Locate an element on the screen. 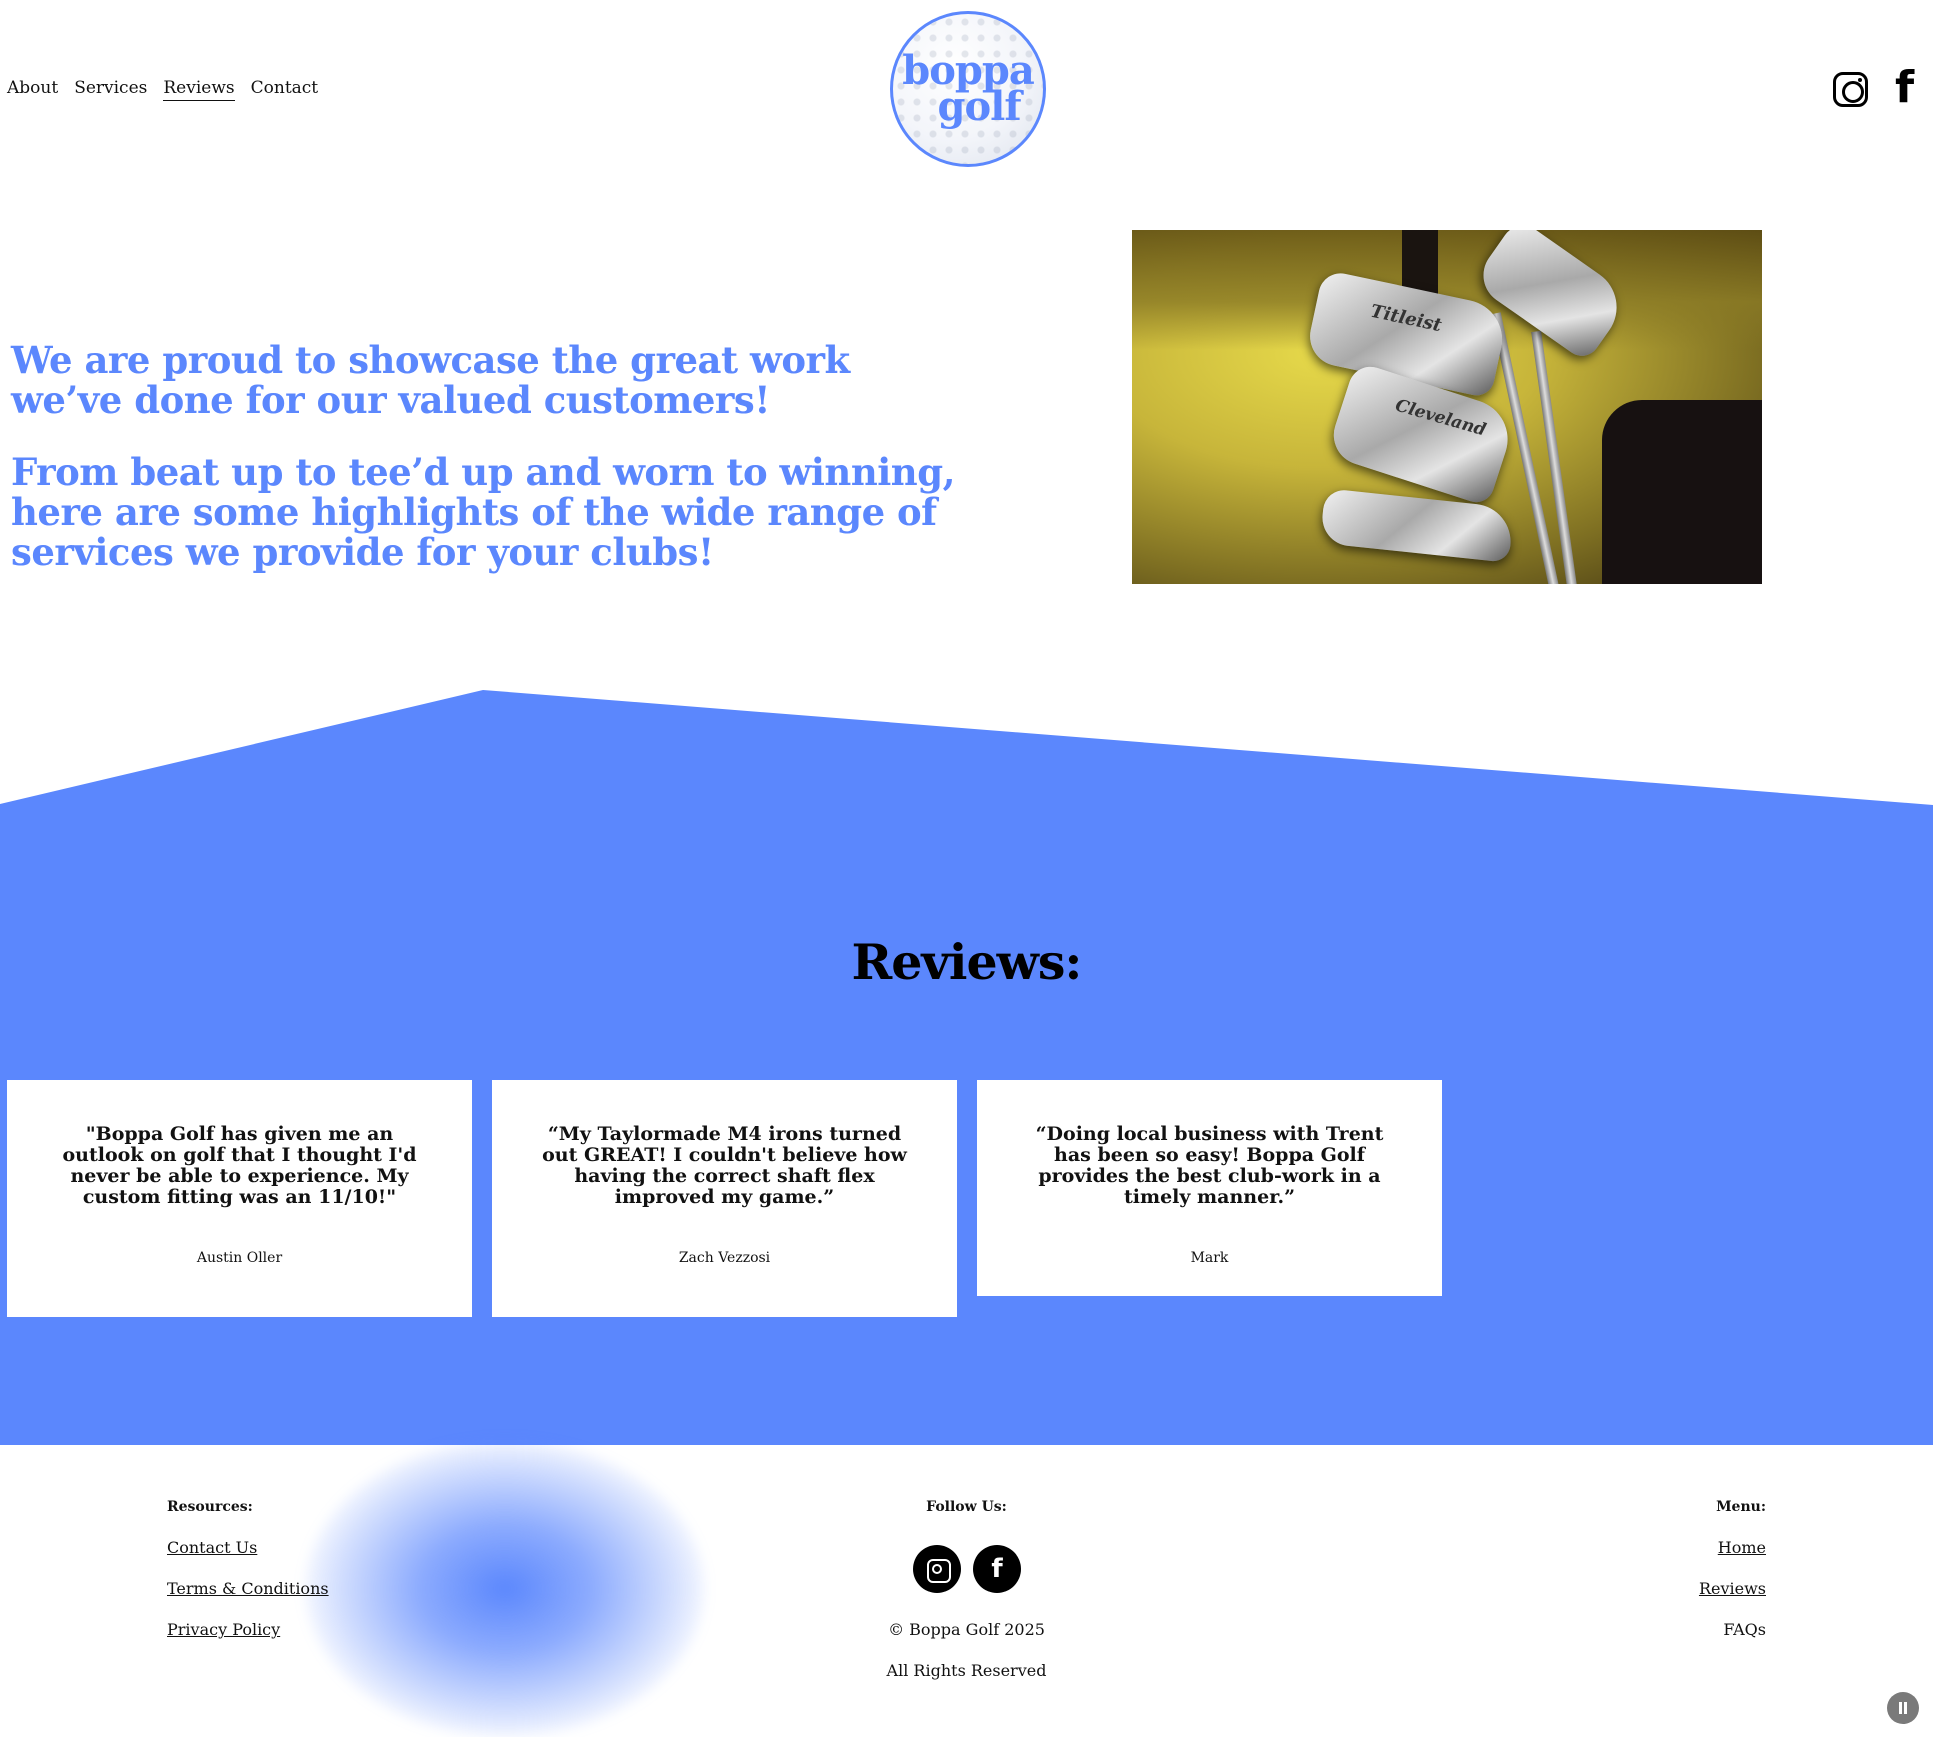 The height and width of the screenshot is (1737, 1933). footer-copyright: © Boppa Golf 2025 is located at coordinates (966, 1629).